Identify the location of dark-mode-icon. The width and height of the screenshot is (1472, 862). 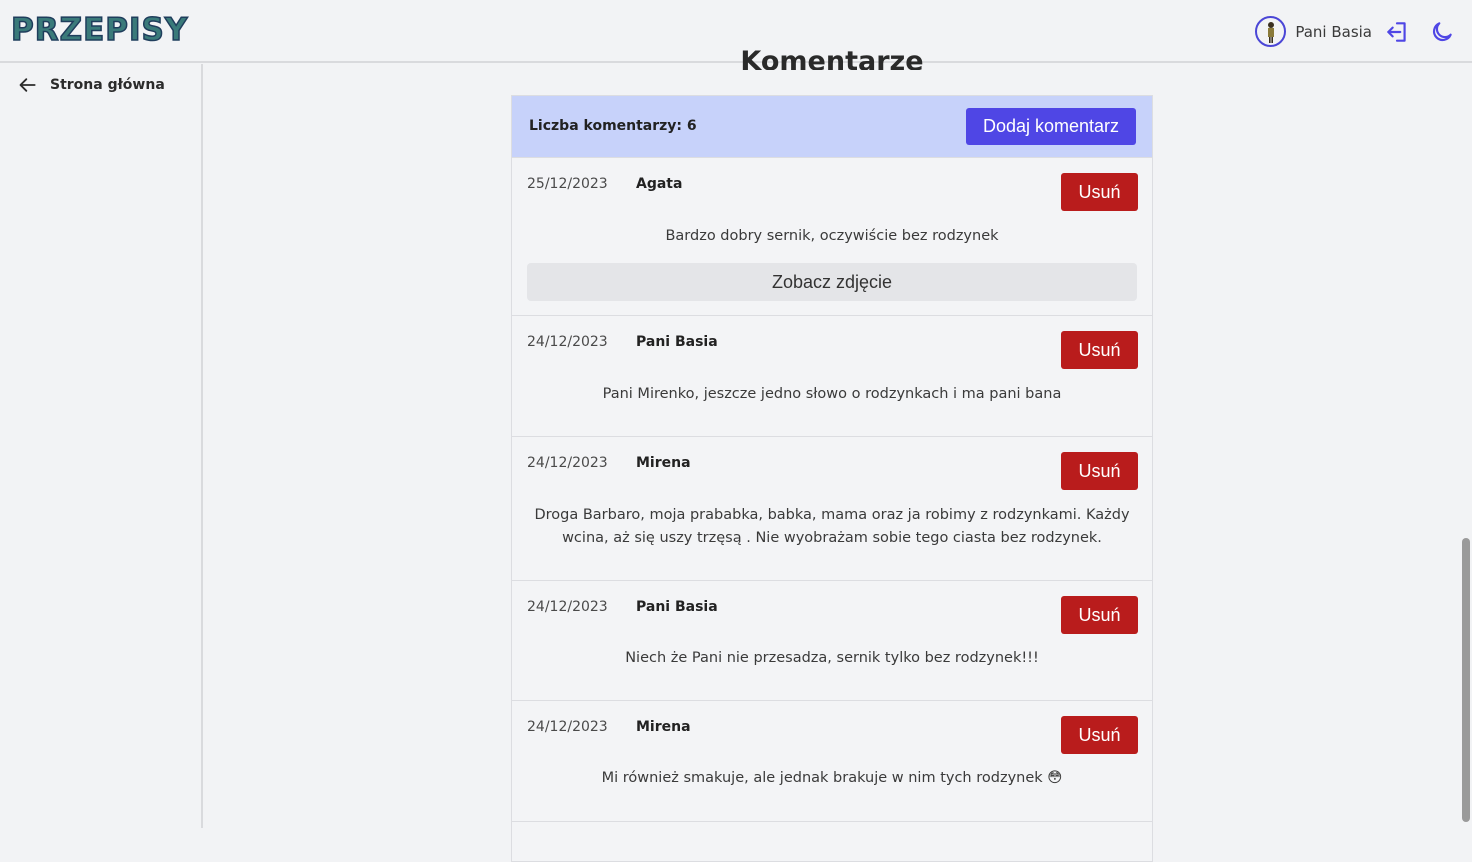
(1442, 32).